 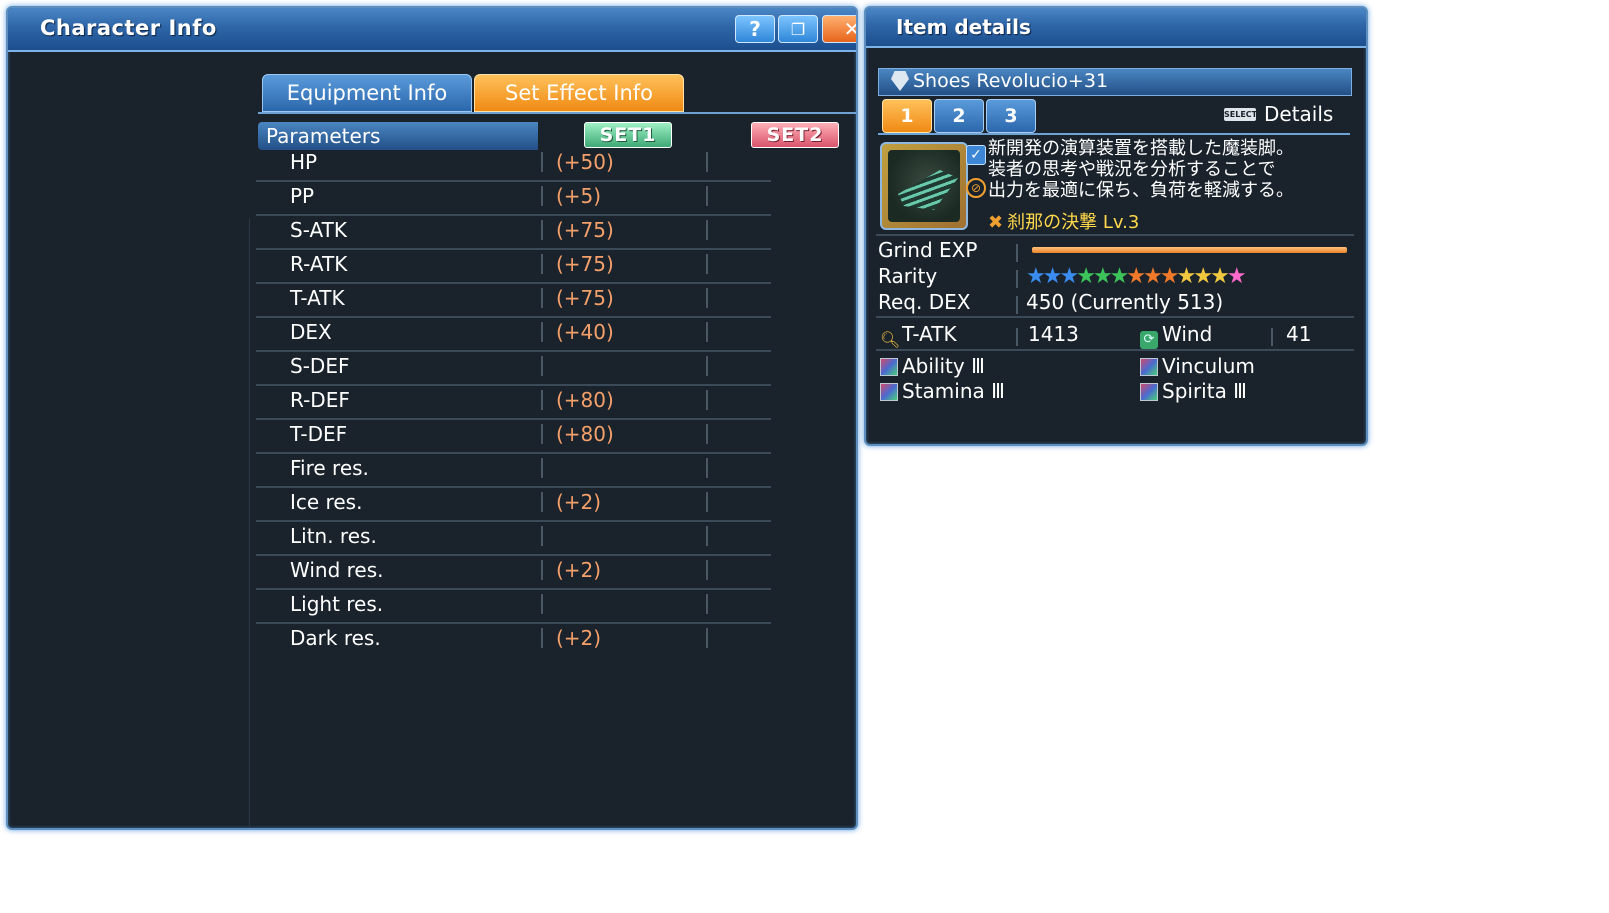 What do you see at coordinates (302, 196) in the screenshot?
I see `param-name: PP` at bounding box center [302, 196].